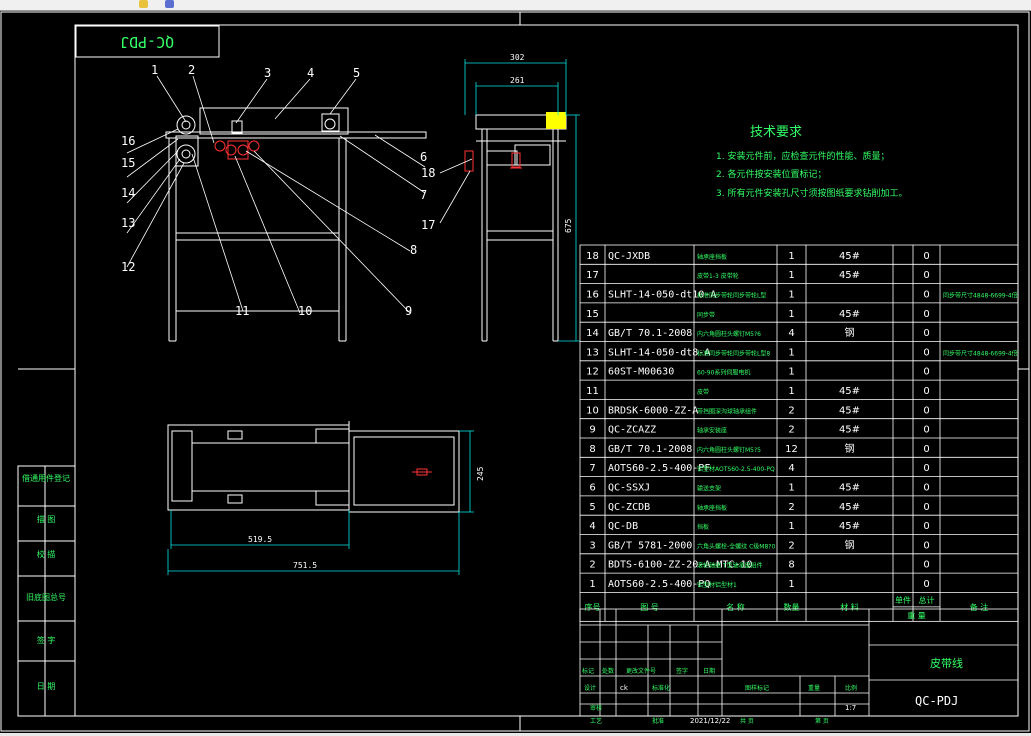 The image size is (1031, 736). I want to click on bom-header-7: 备 注, so click(979, 607).